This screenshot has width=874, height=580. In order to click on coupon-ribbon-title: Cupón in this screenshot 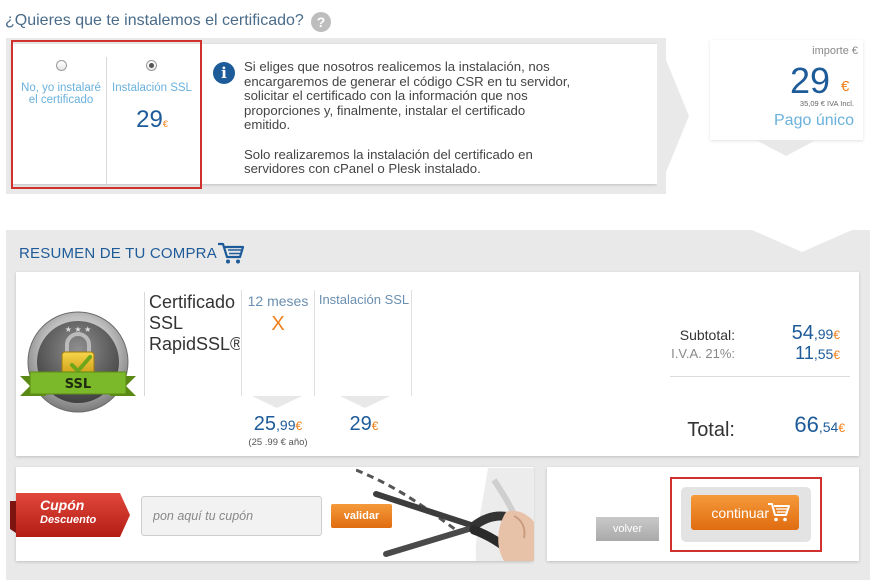, I will do `click(62, 505)`.